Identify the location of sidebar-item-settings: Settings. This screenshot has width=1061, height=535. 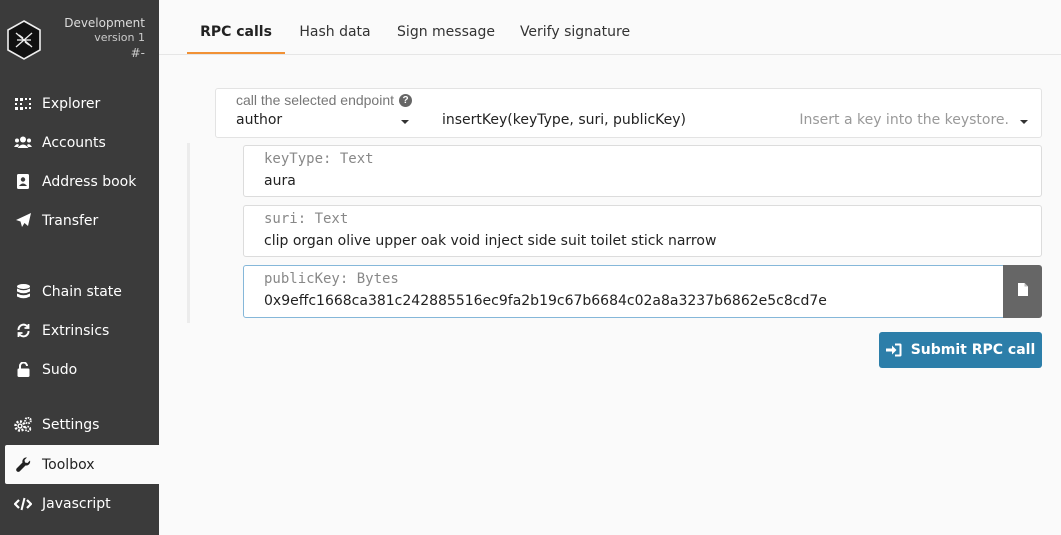
(82, 424).